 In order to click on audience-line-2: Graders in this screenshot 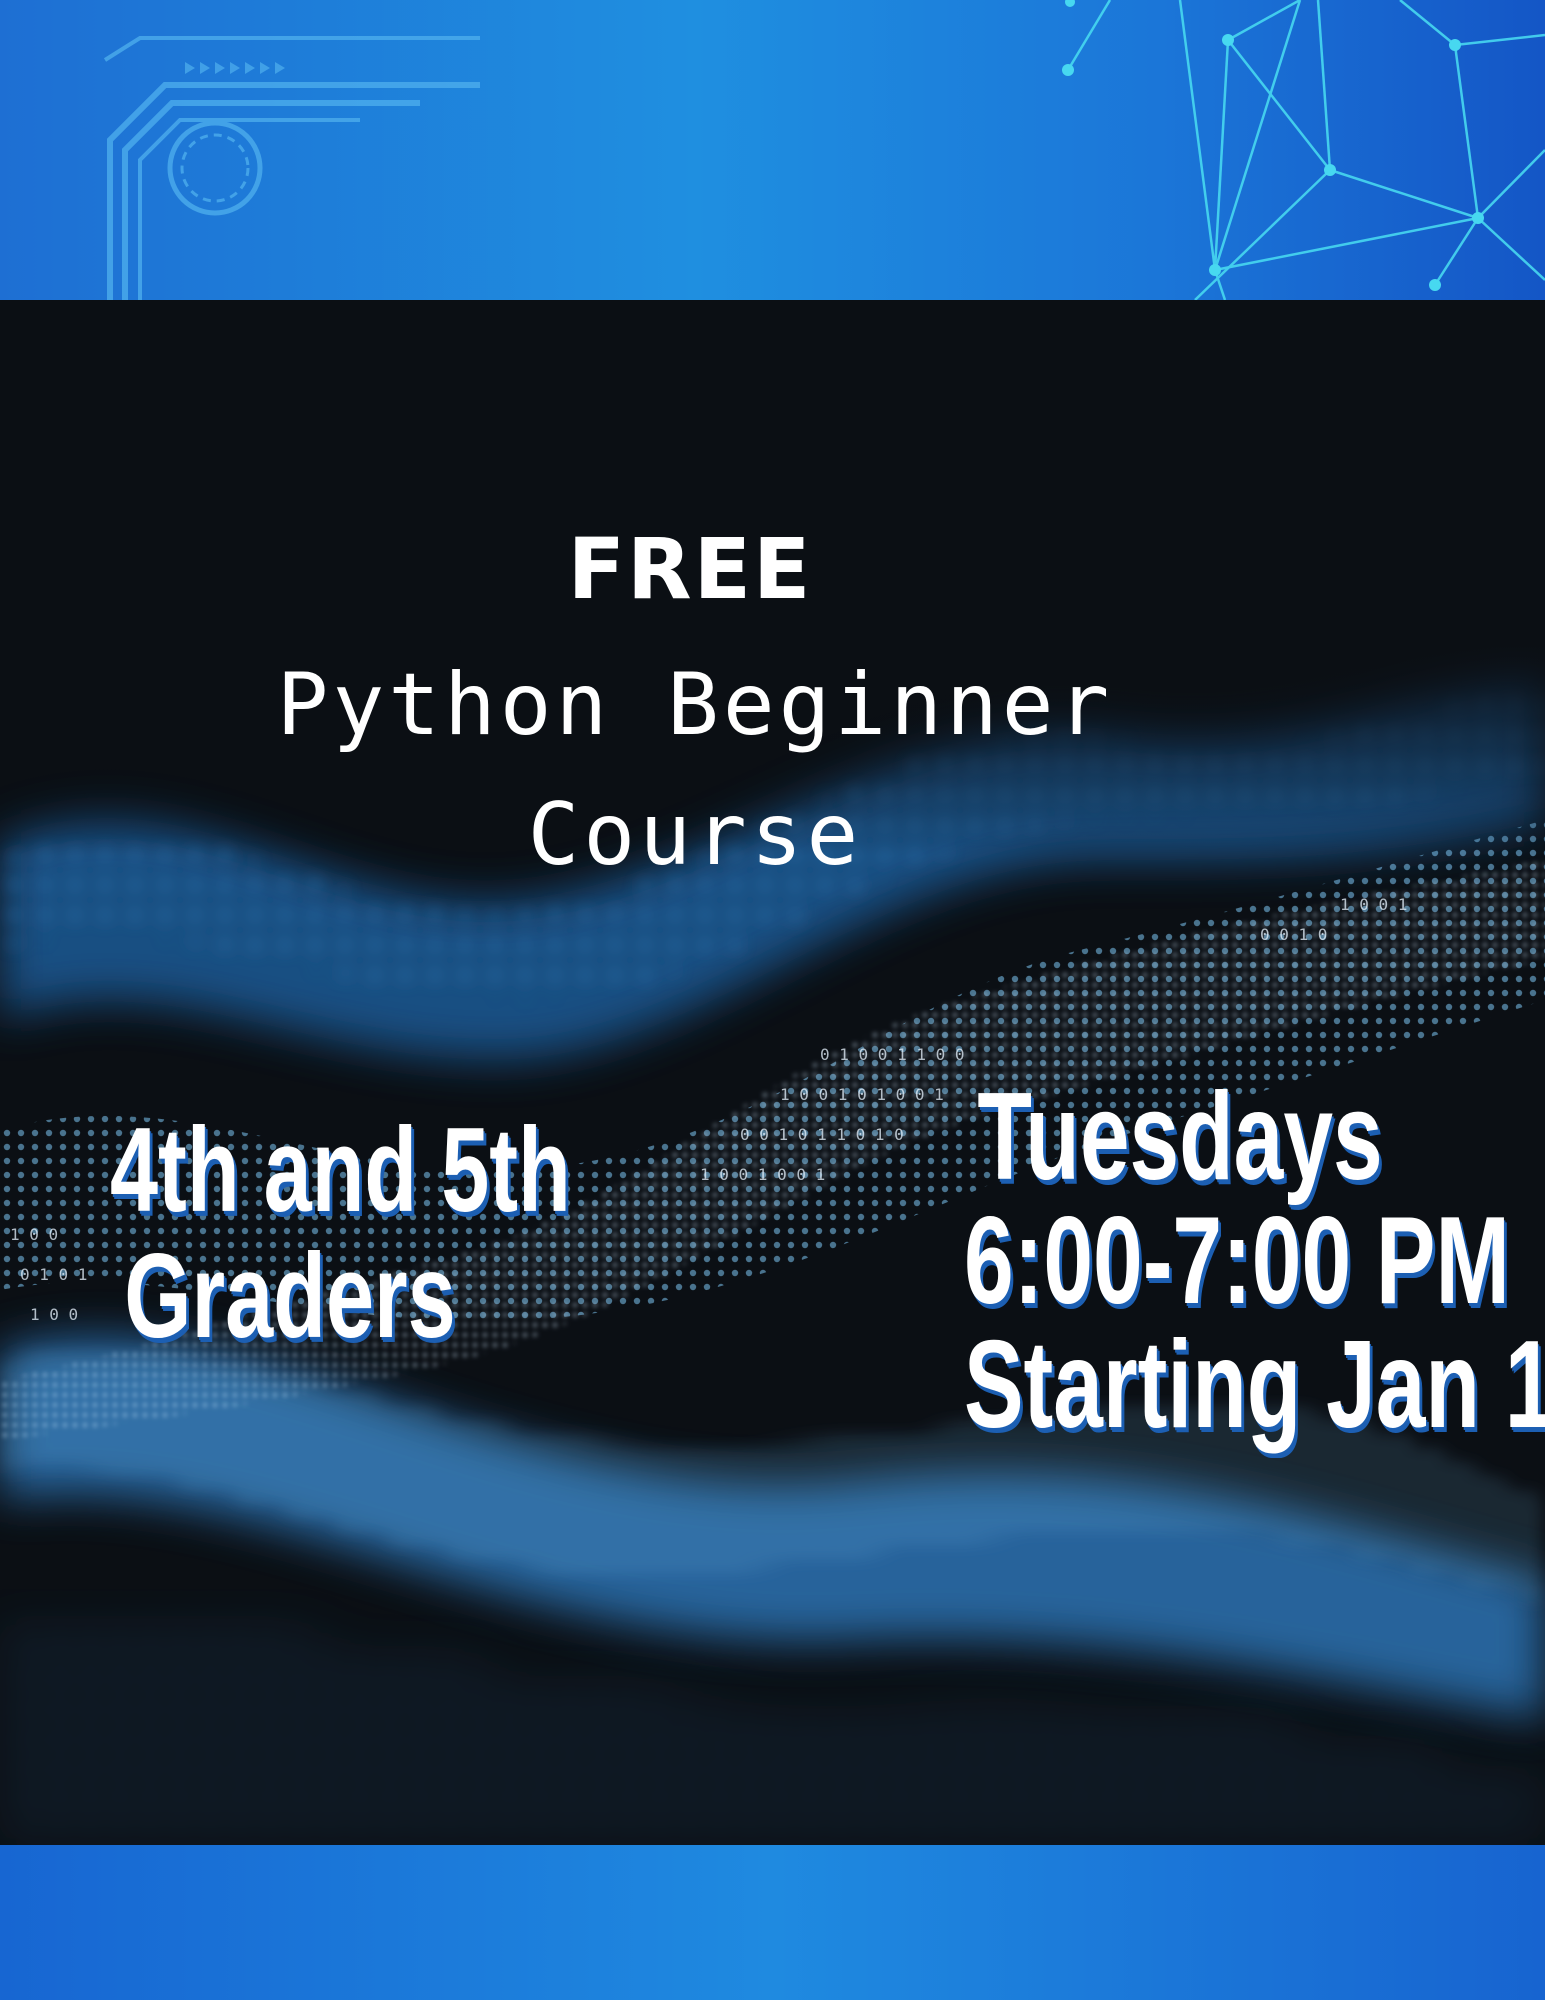, I will do `click(290, 1296)`.